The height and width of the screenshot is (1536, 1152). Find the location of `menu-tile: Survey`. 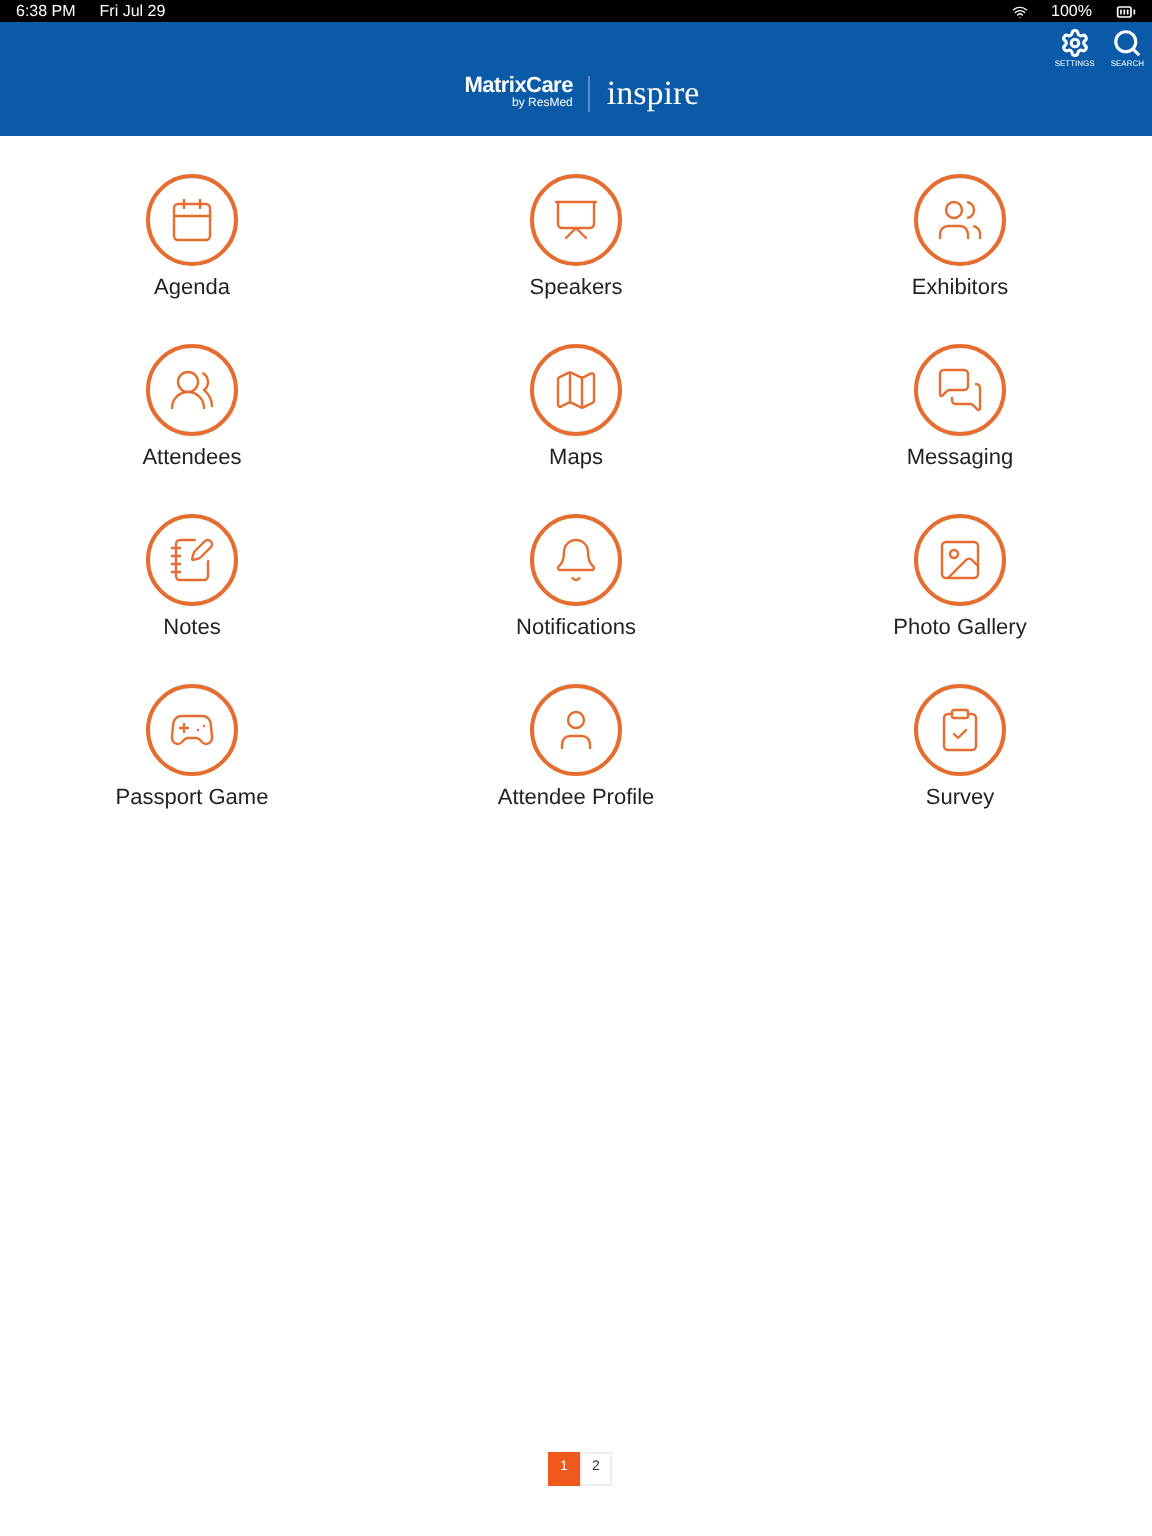

menu-tile: Survey is located at coordinates (960, 760).